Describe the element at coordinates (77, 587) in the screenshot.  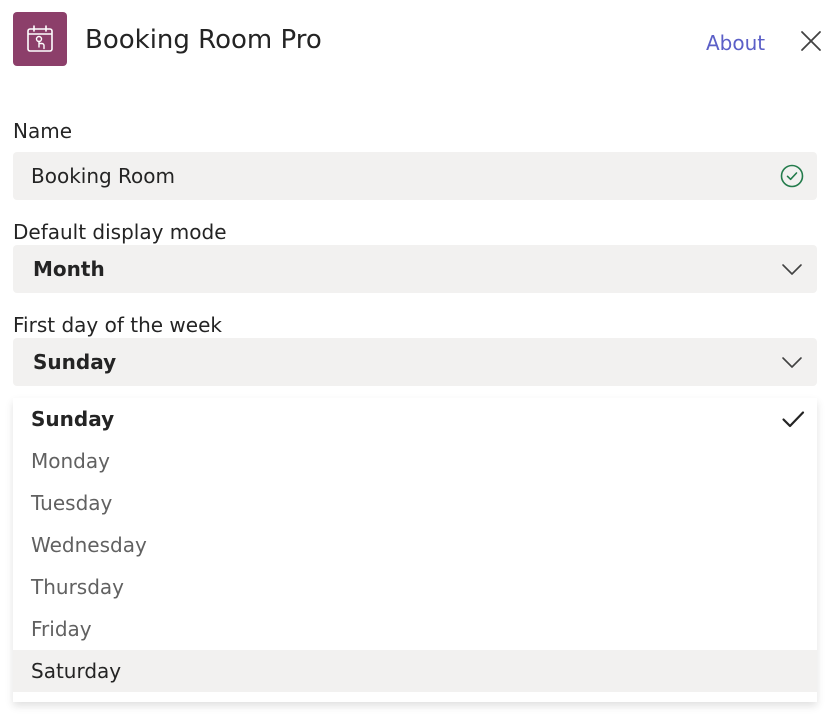
I see `option-label: Thursday` at that location.